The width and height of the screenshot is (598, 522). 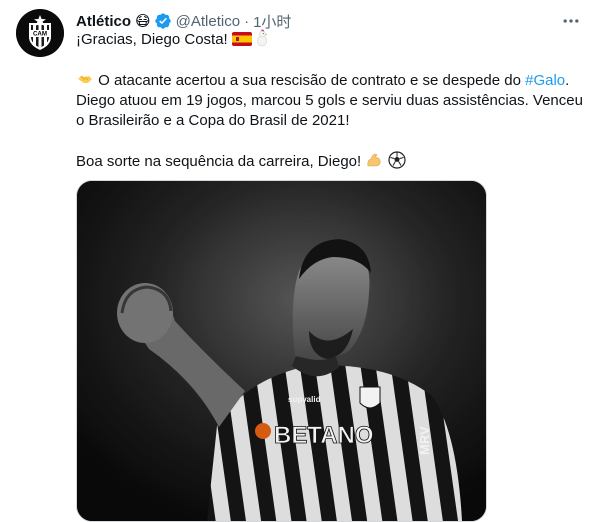 I want to click on flexed-bicep-icon, so click(x=374, y=160).